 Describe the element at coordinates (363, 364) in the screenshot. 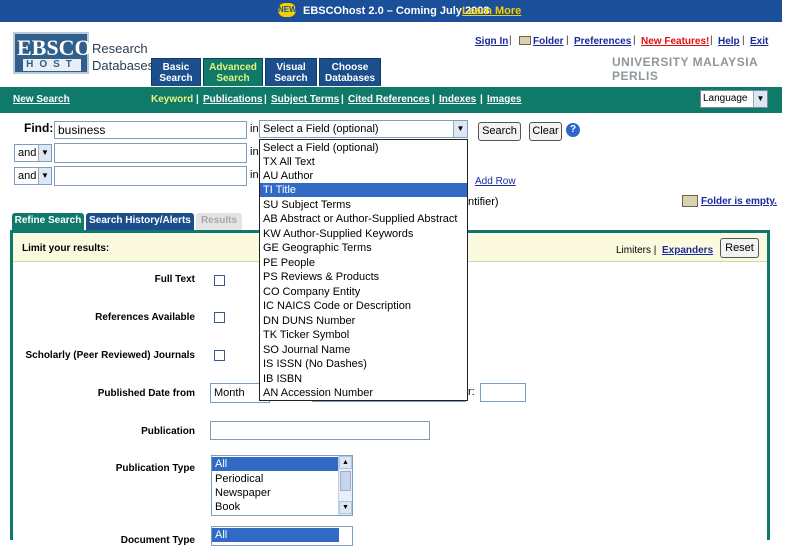

I see `field-option: IS ISSN (No Dashes)` at that location.